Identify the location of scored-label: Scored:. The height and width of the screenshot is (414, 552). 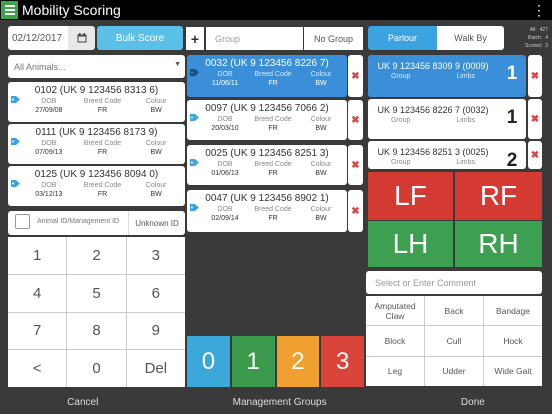
(533, 46).